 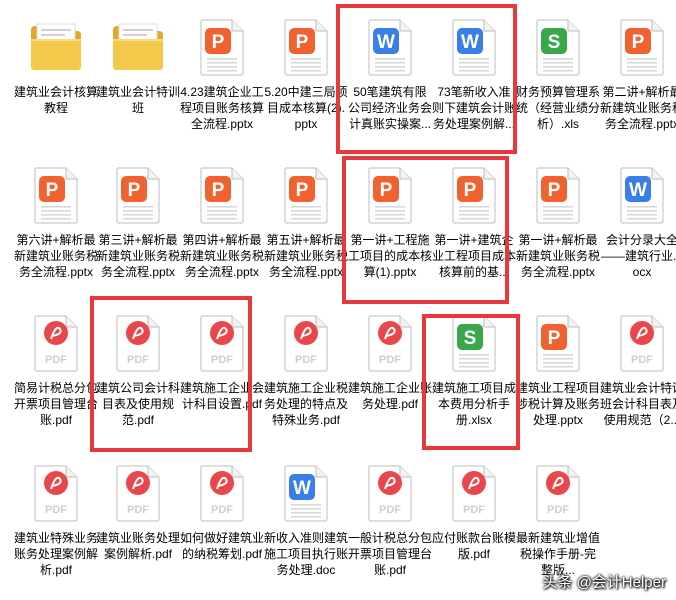 What do you see at coordinates (474, 366) in the screenshot?
I see `file-item: S 建筑施工项目成本费用分析手册.xlsx` at bounding box center [474, 366].